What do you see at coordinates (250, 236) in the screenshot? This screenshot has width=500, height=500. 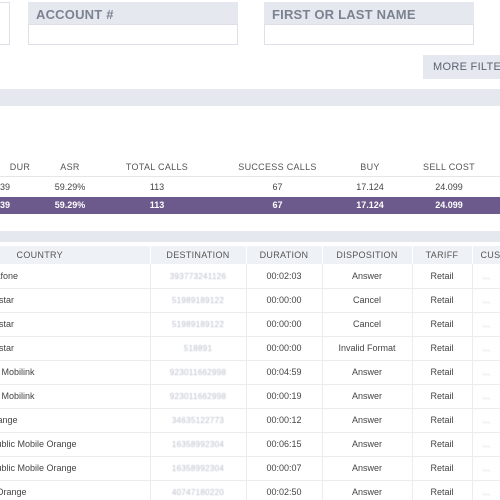 I see `section-divider-bar` at bounding box center [250, 236].